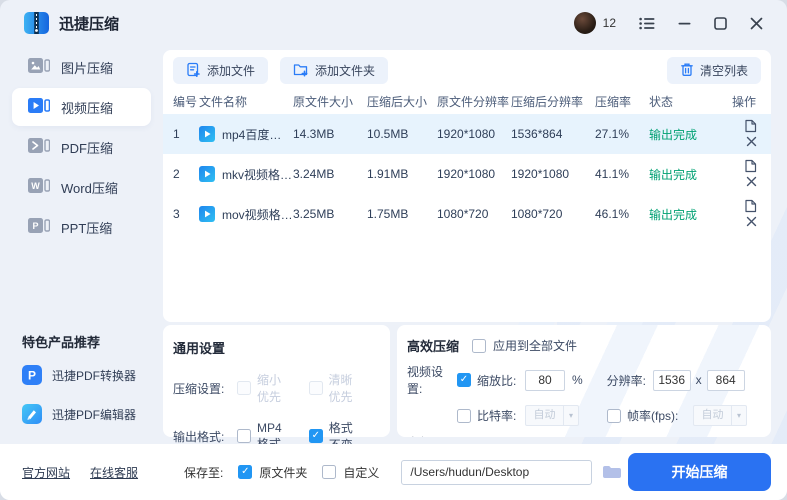 Image resolution: width=787 pixels, height=500 pixels. I want to click on resolution-label: 分辨率:, so click(626, 380).